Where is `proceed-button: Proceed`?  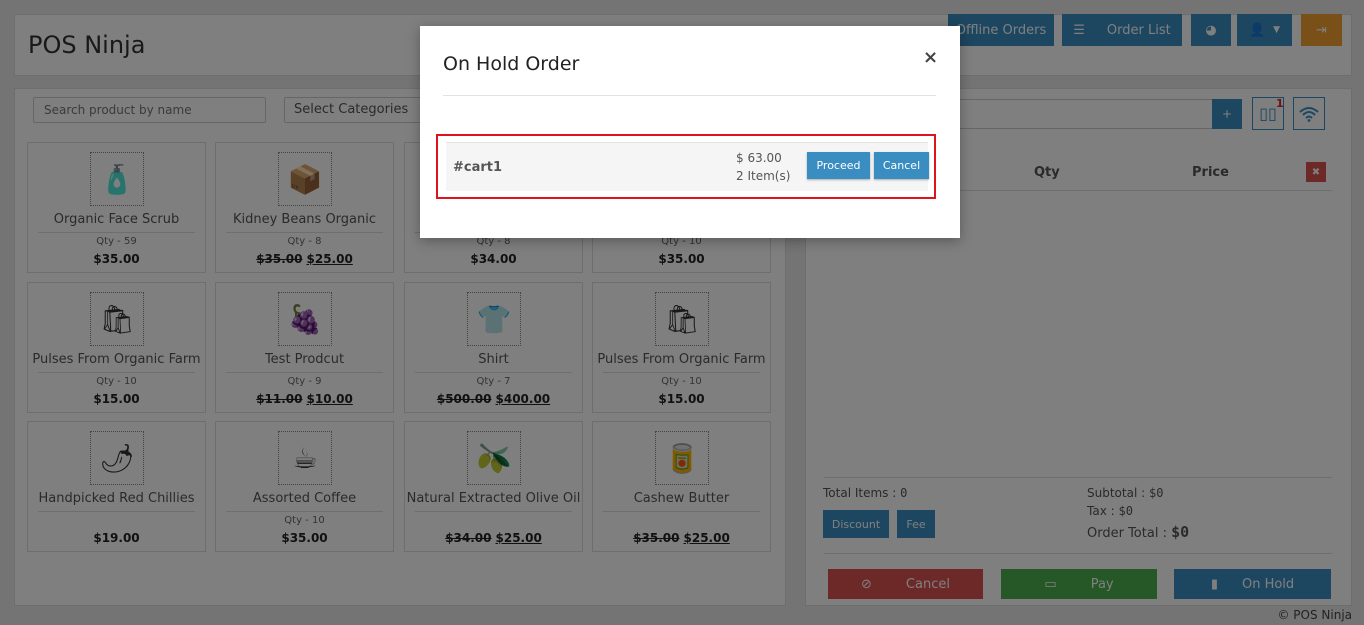
proceed-button: Proceed is located at coordinates (838, 165).